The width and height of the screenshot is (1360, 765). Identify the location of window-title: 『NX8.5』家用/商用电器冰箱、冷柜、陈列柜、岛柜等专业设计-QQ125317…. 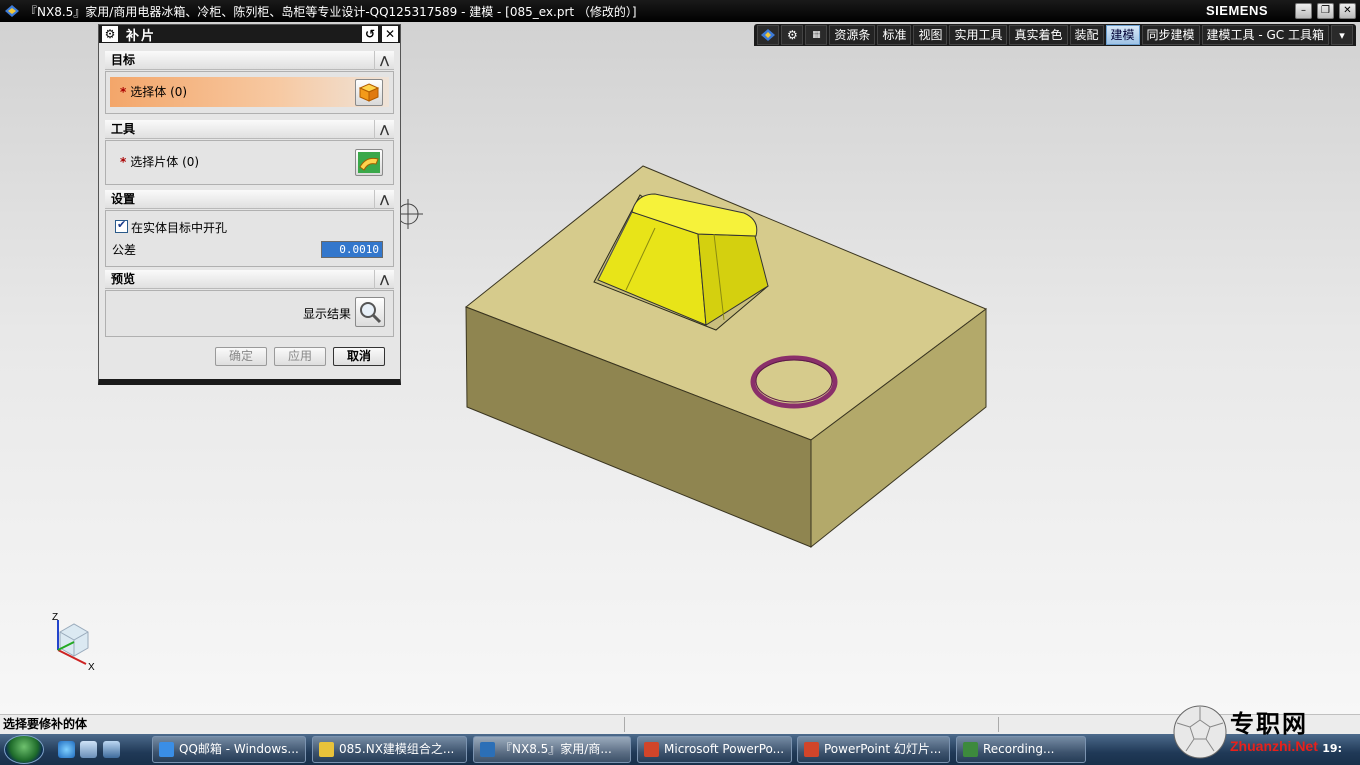
(331, 11).